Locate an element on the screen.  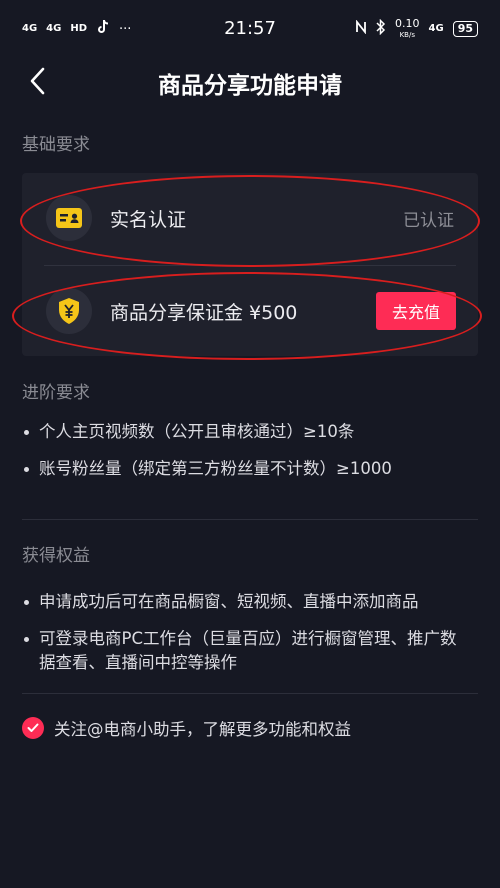
network-indicator-1: 4G is located at coordinates (30, 28).